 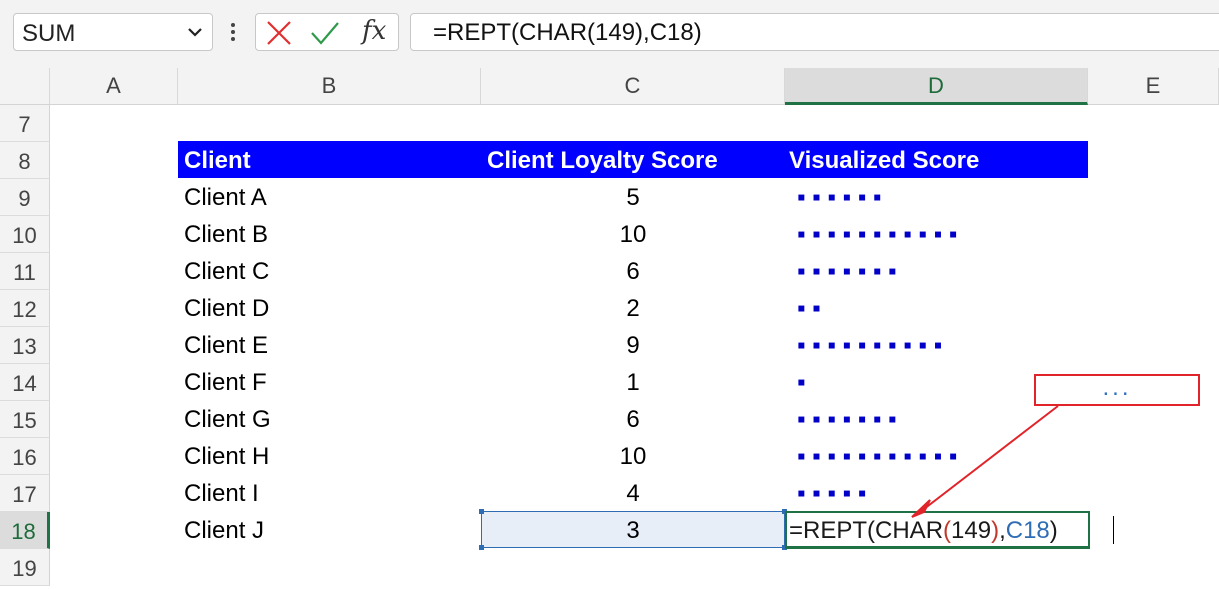 I want to click on client-name-cell: Client B, so click(x=226, y=234).